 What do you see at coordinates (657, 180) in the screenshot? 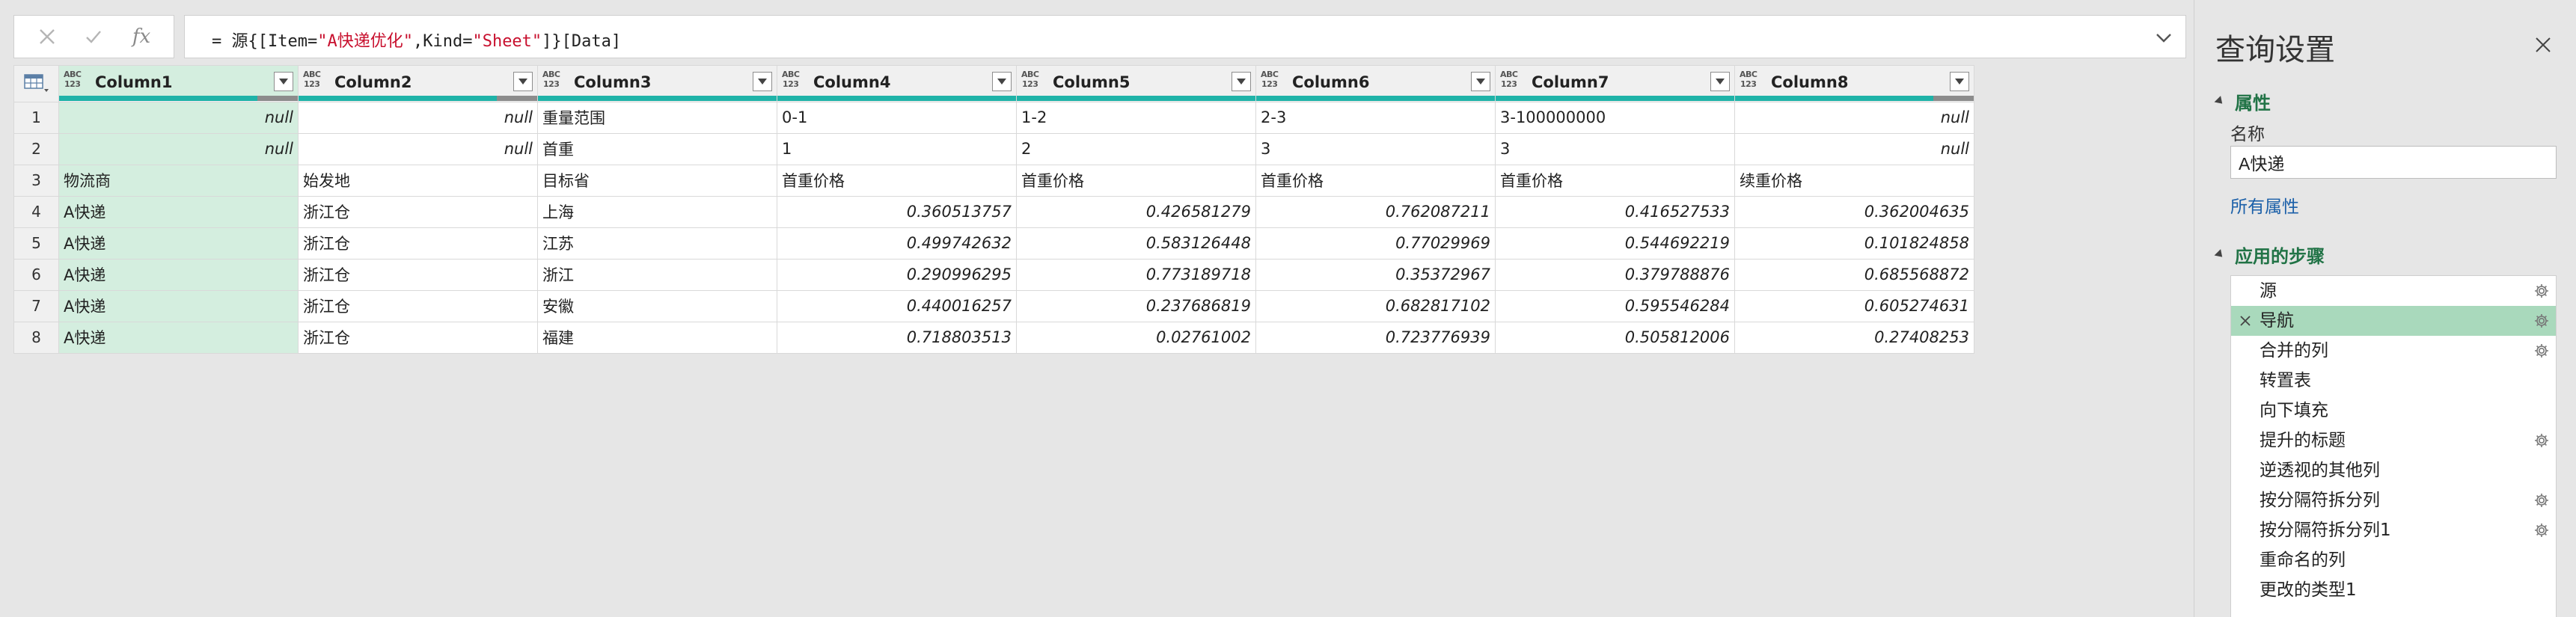
I see `table-cell: 目标省` at bounding box center [657, 180].